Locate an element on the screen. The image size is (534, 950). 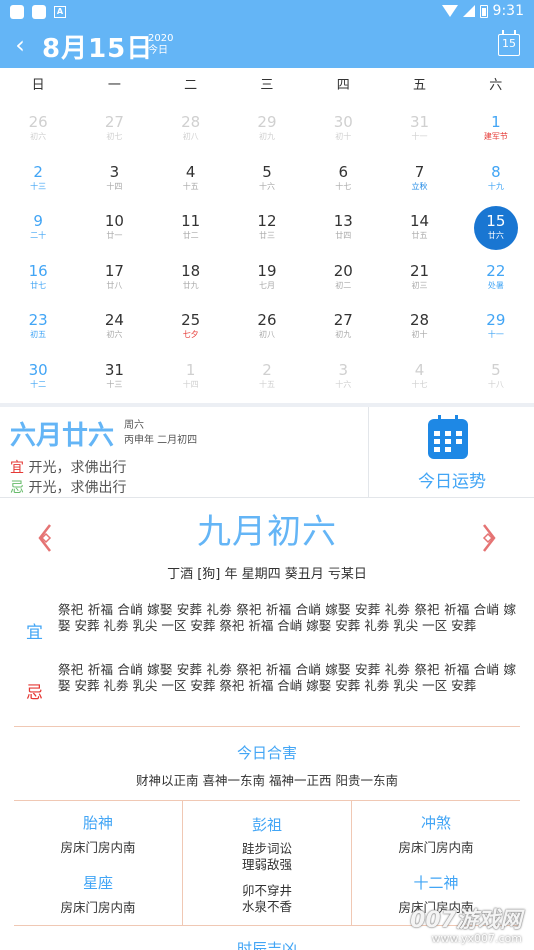
calendar-day: 25 七夕 is located at coordinates (191, 327).